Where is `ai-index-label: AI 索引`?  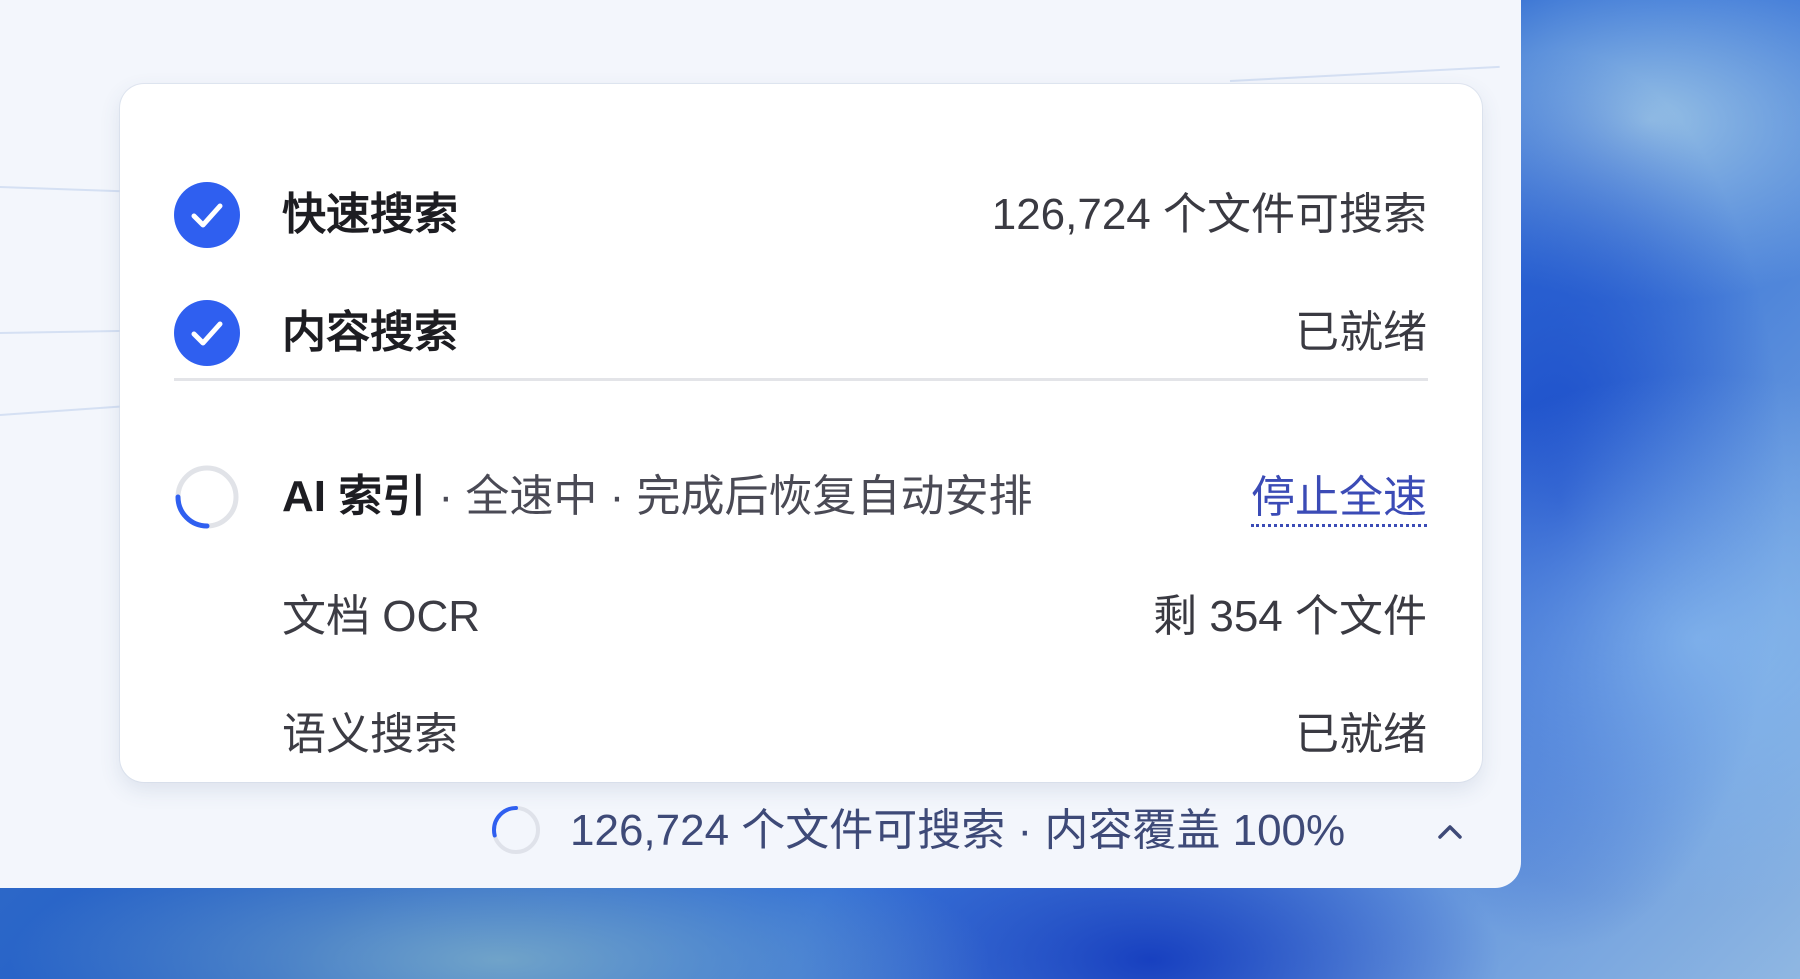 ai-index-label: AI 索引 is located at coordinates (354, 496).